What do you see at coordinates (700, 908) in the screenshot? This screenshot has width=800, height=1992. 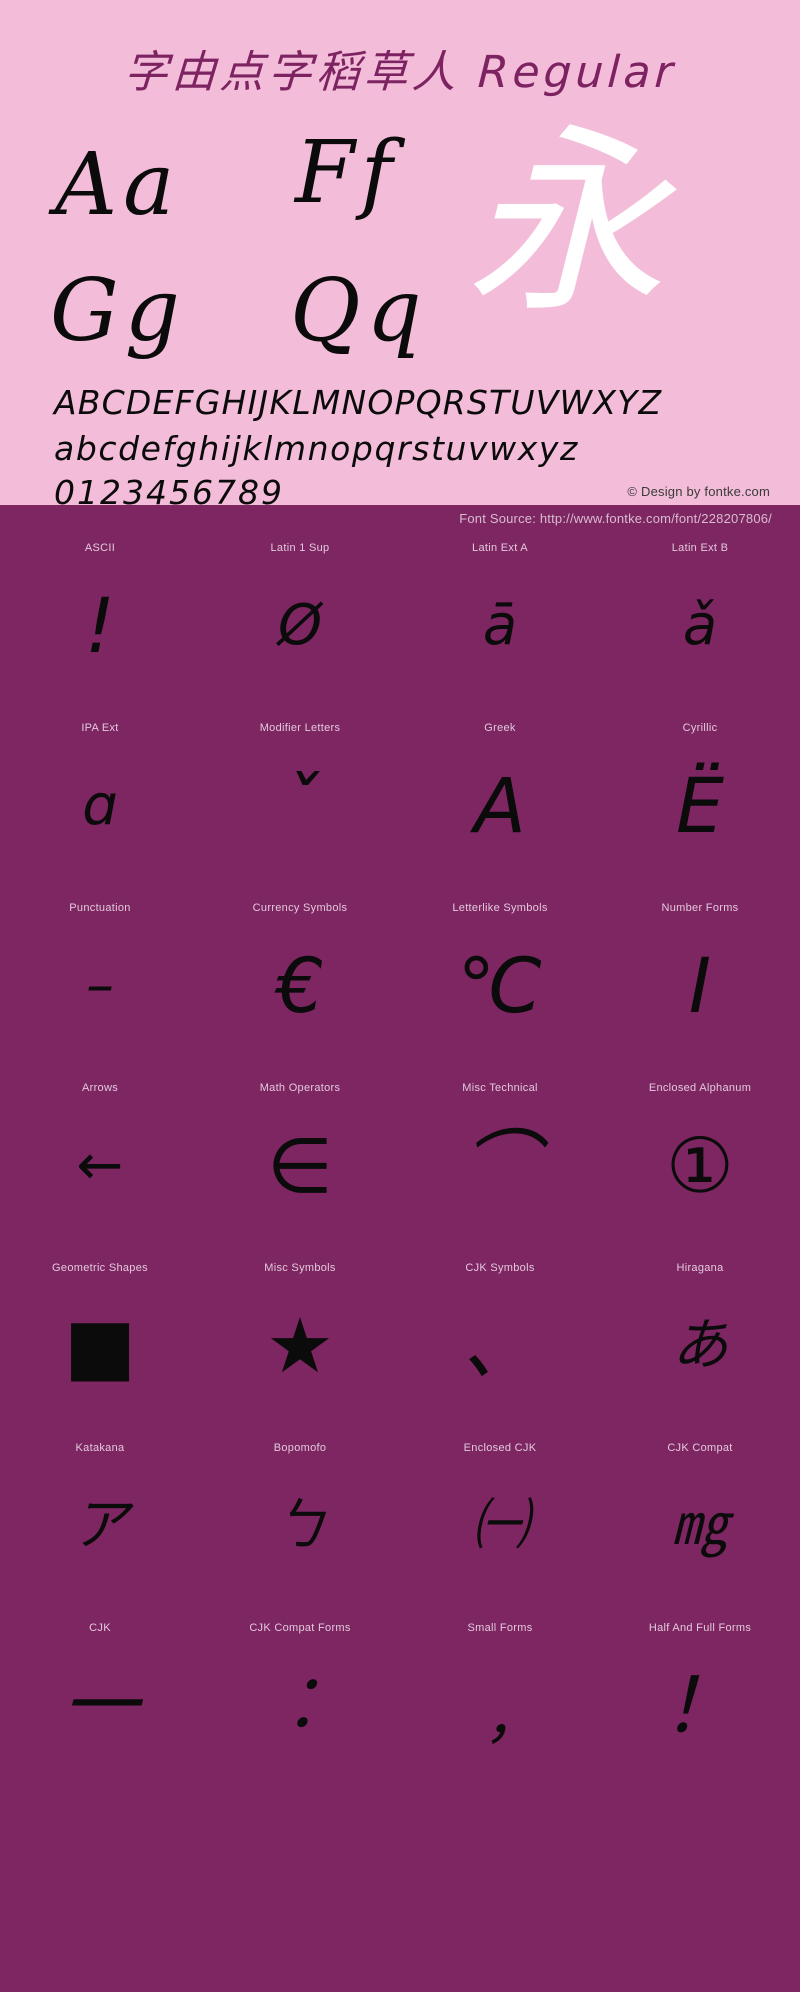 I see `unicode-block-label: Number Forms` at bounding box center [700, 908].